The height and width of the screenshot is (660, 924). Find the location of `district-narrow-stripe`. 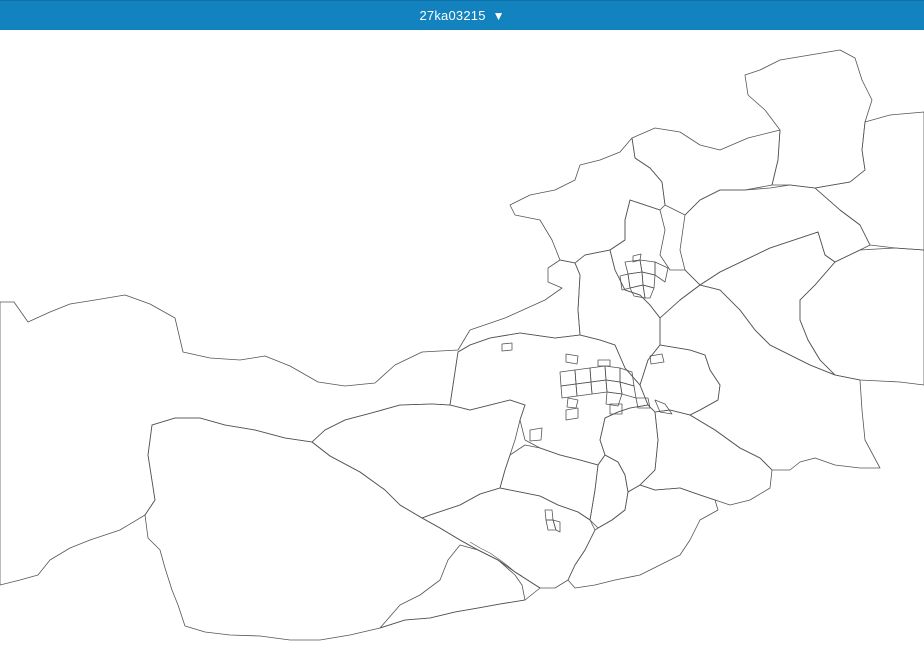

district-narrow-stripe is located at coordinates (609, 491).